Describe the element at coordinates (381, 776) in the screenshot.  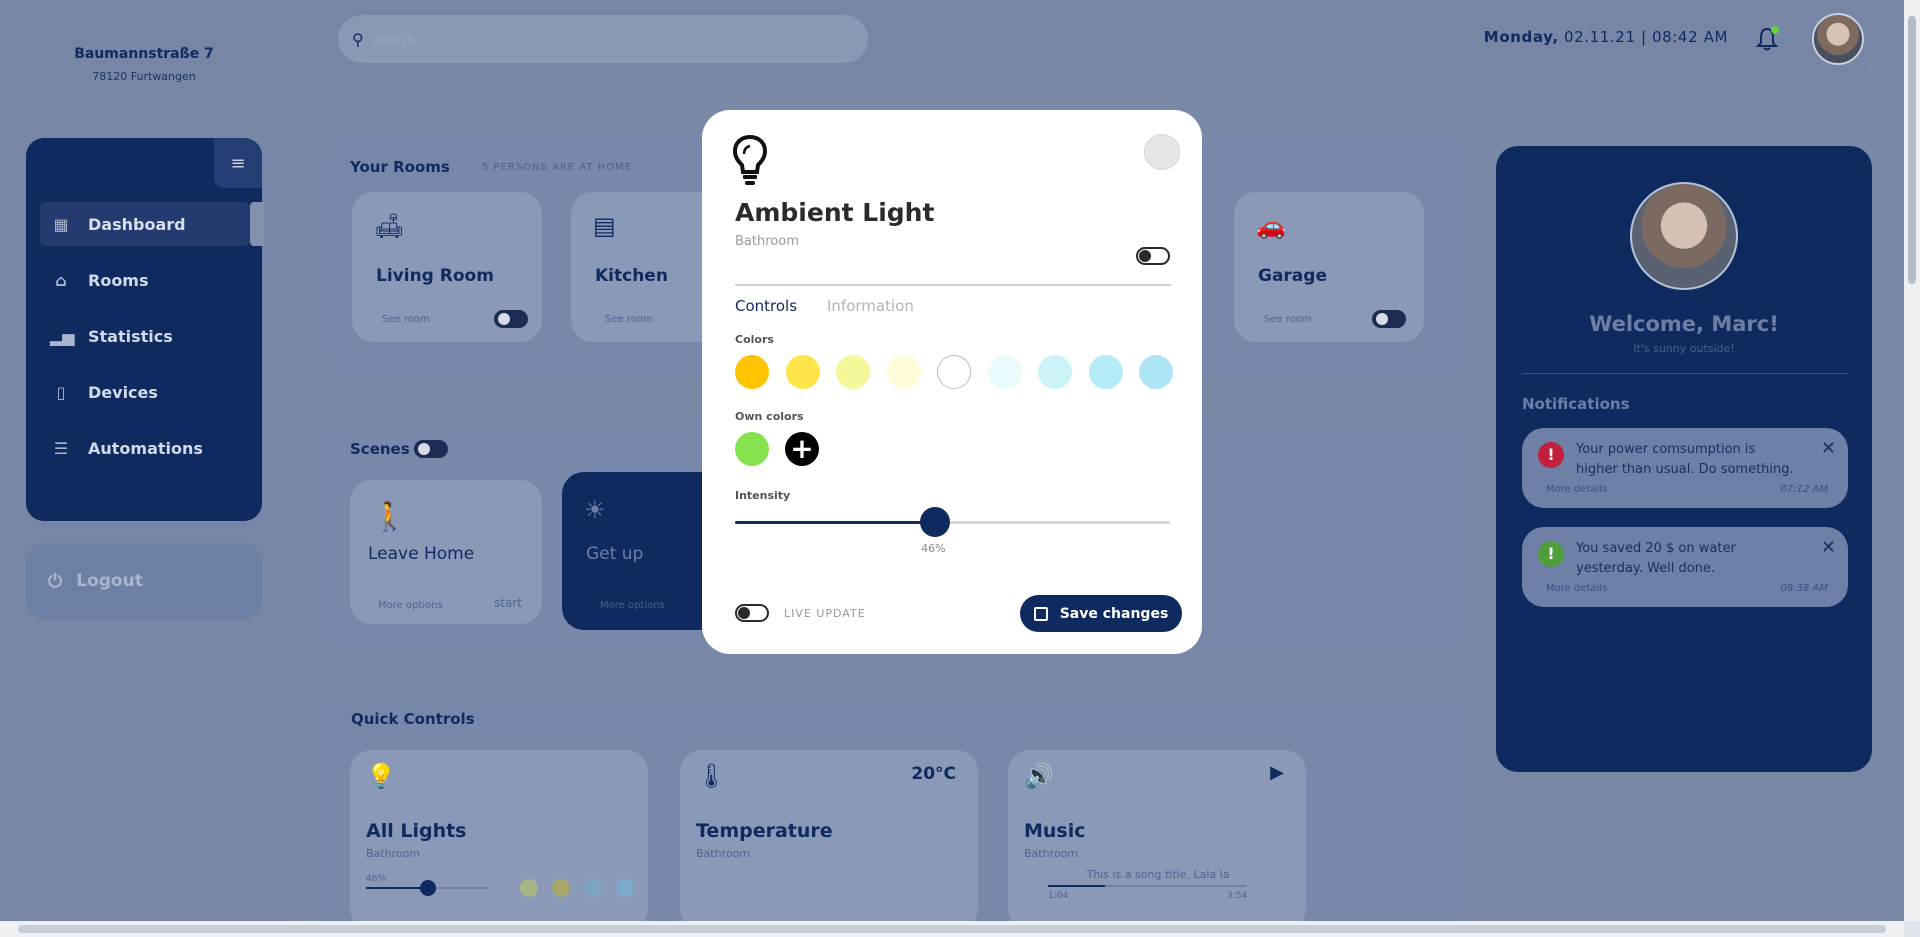
I see `bulb-icon: 💡` at that location.